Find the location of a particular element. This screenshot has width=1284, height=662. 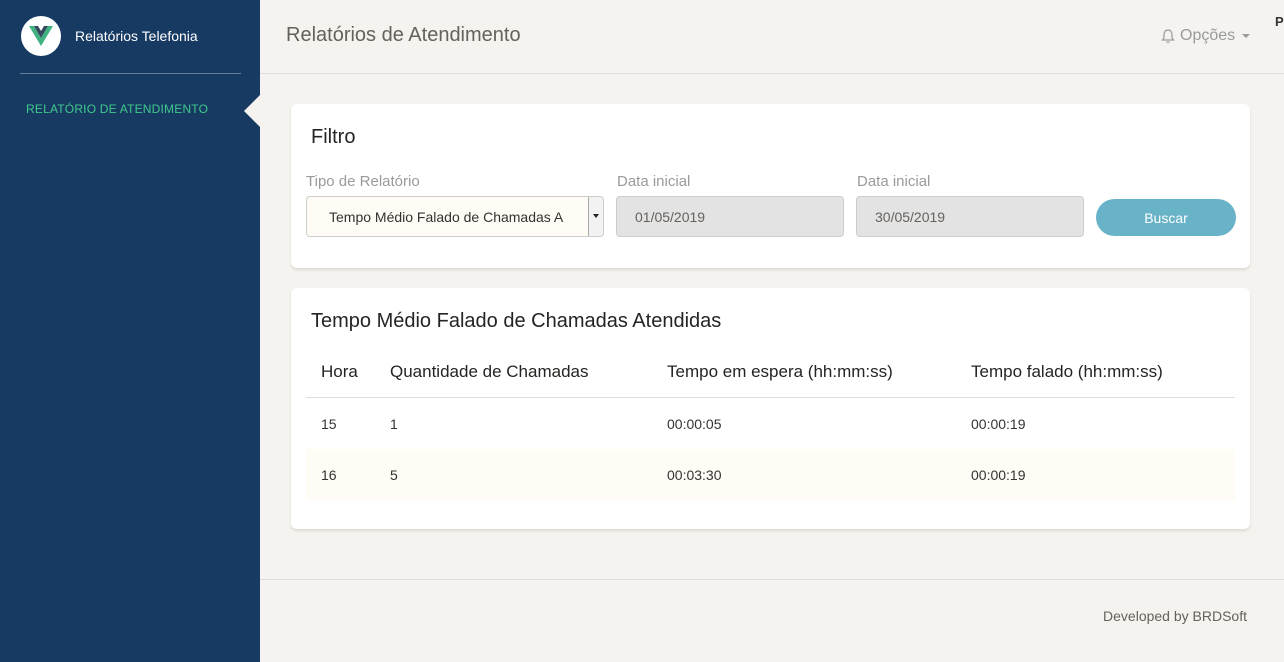

table-cell: 00:03:30 is located at coordinates (694, 475).